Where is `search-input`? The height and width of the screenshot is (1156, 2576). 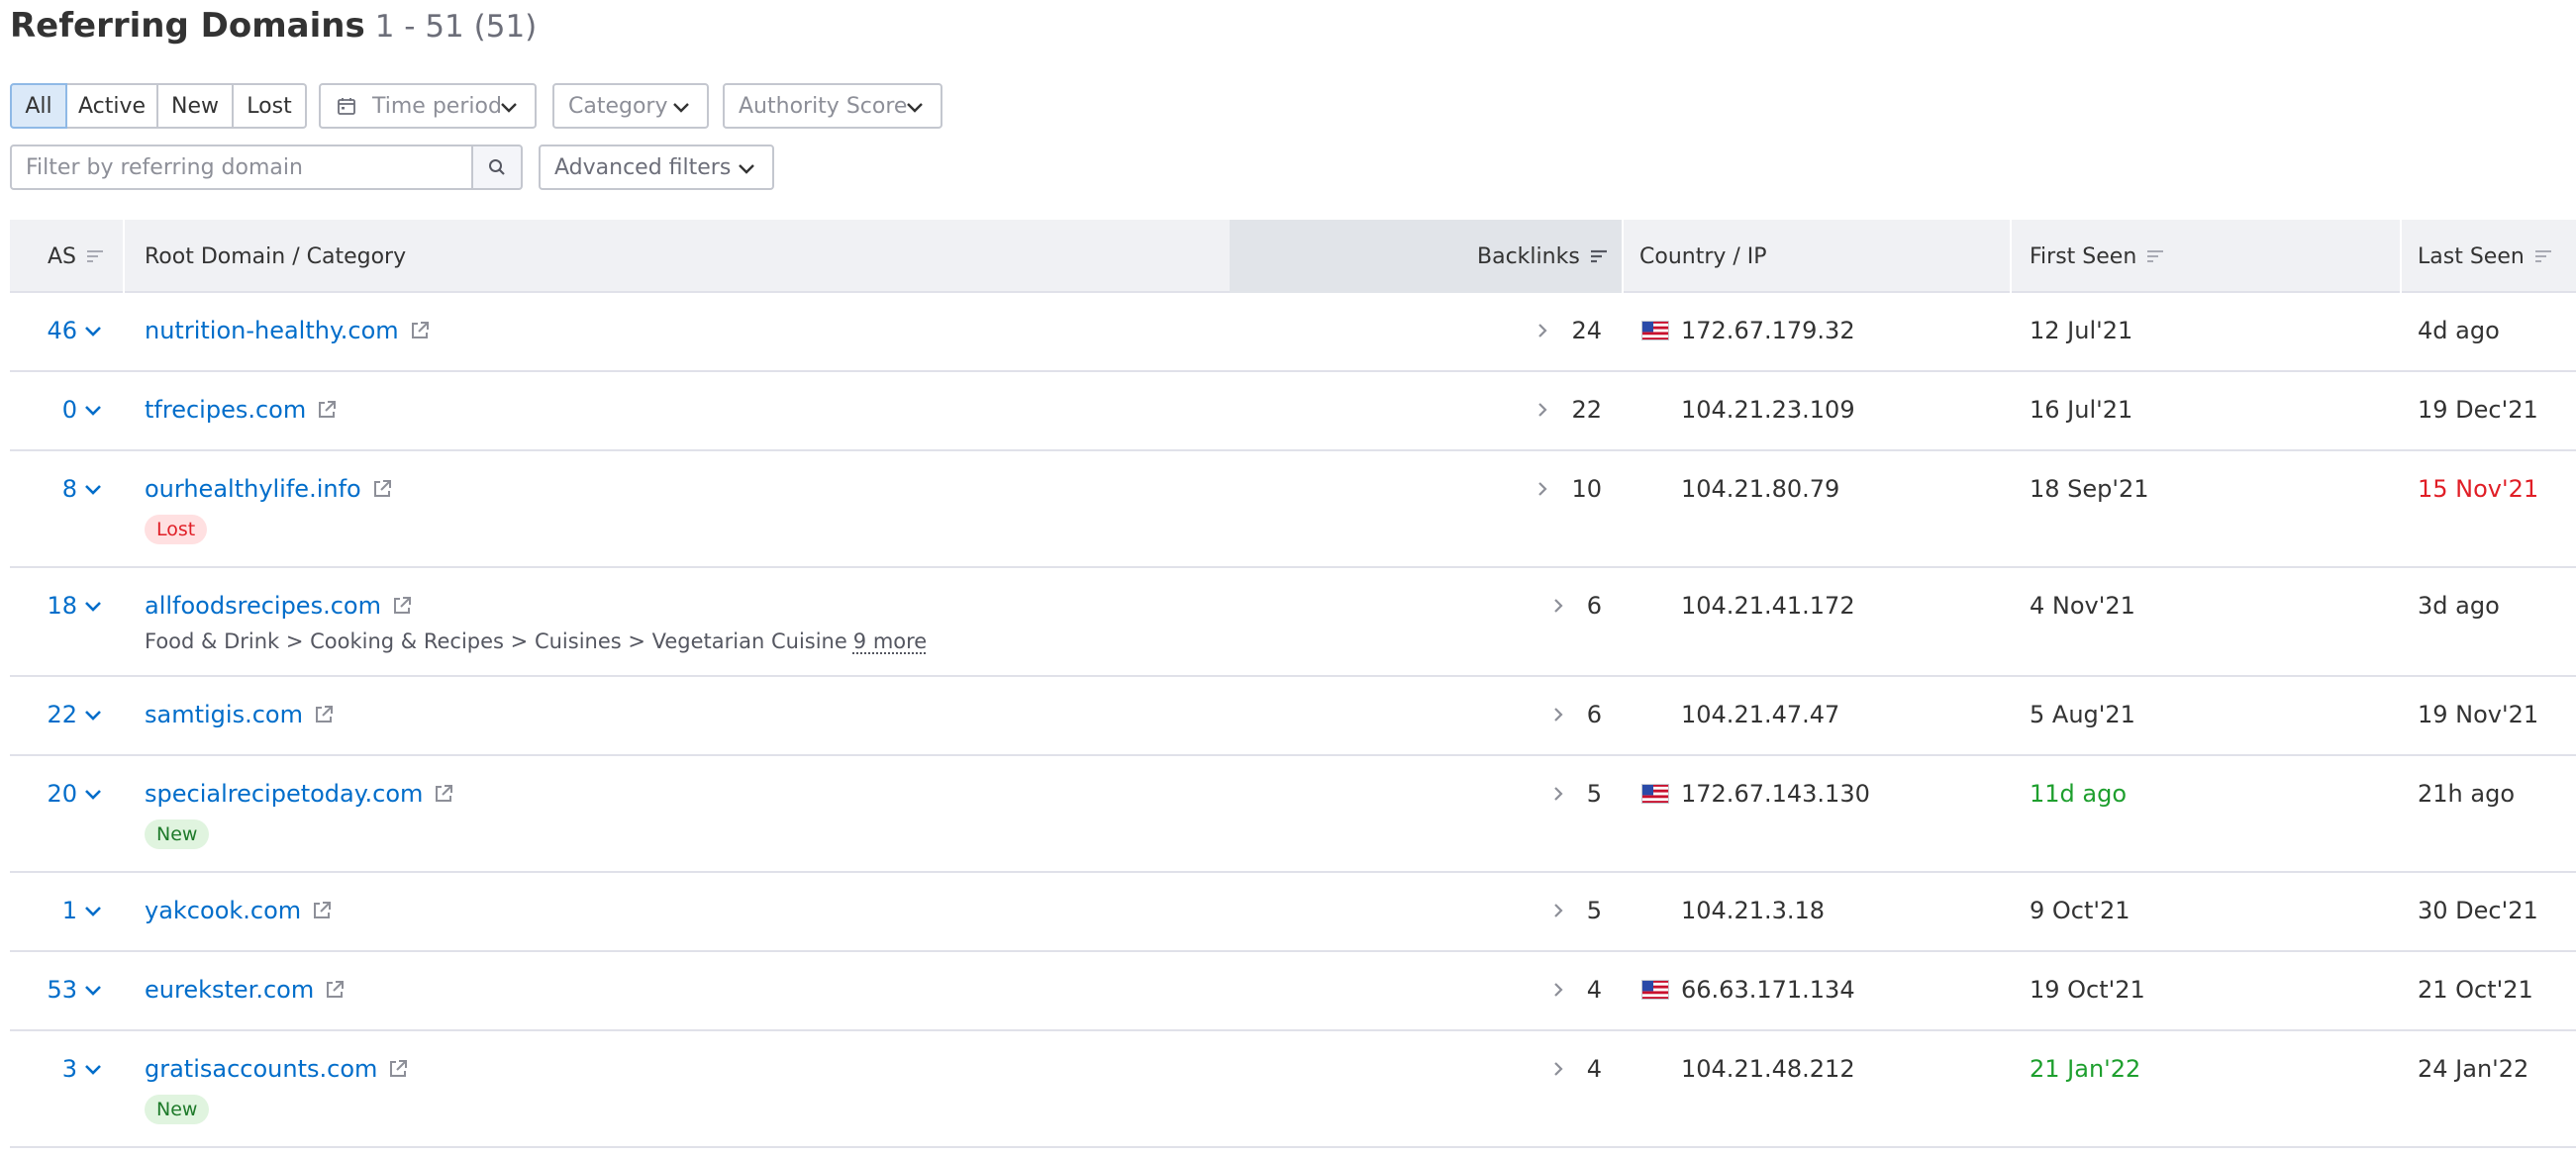 search-input is located at coordinates (242, 167).